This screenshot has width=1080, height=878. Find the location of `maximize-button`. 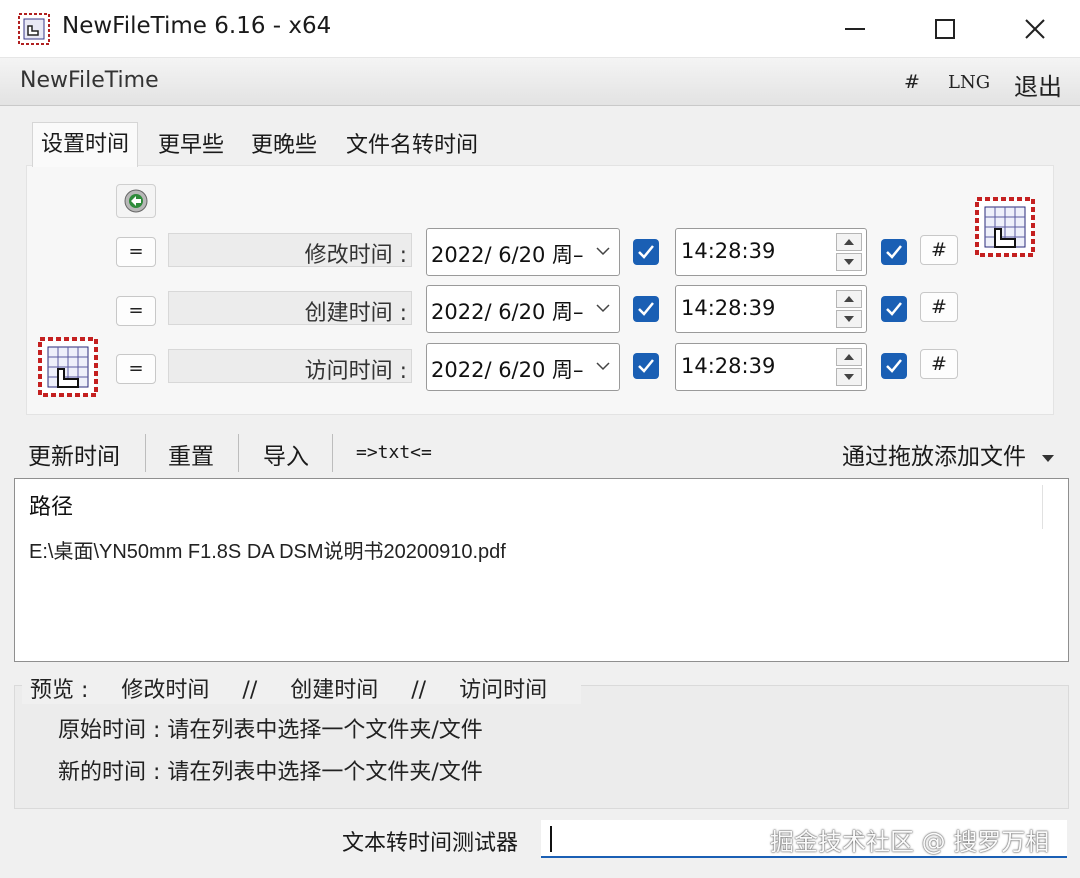

maximize-button is located at coordinates (945, 29).